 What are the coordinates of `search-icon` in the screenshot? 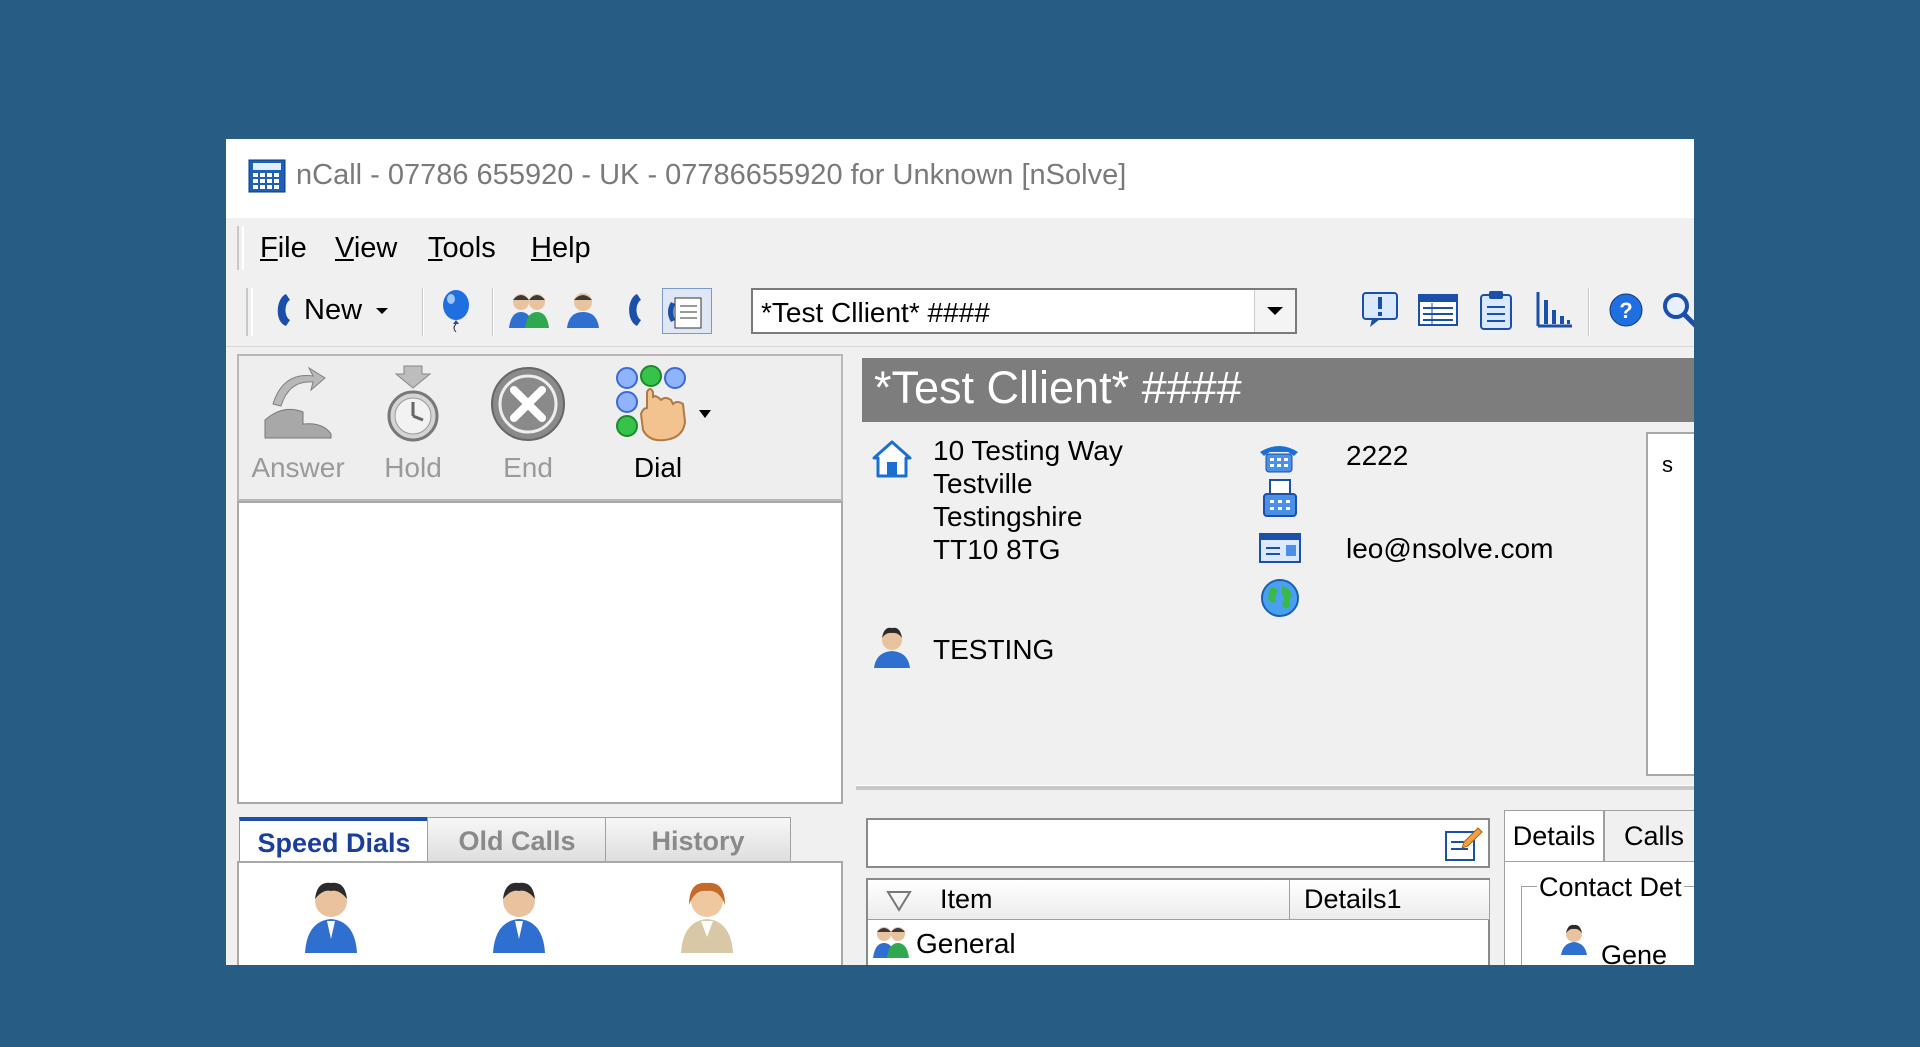 It's located at (1678, 310).